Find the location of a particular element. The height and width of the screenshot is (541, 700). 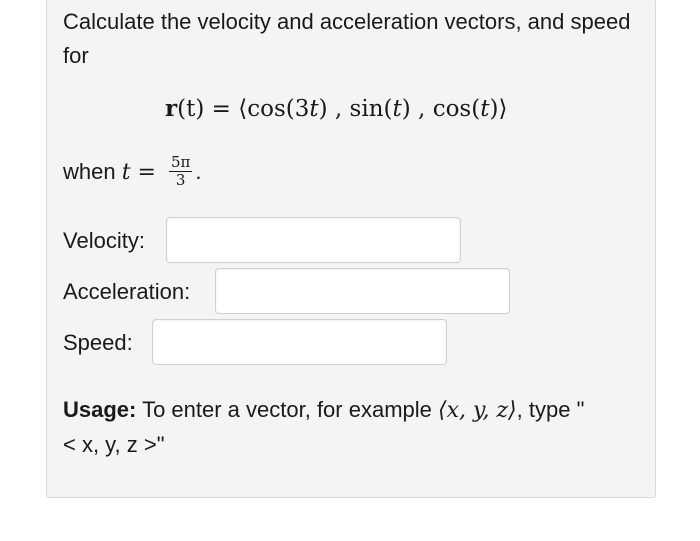

vector-example: ⟨x, y, z⟩ is located at coordinates (477, 410).